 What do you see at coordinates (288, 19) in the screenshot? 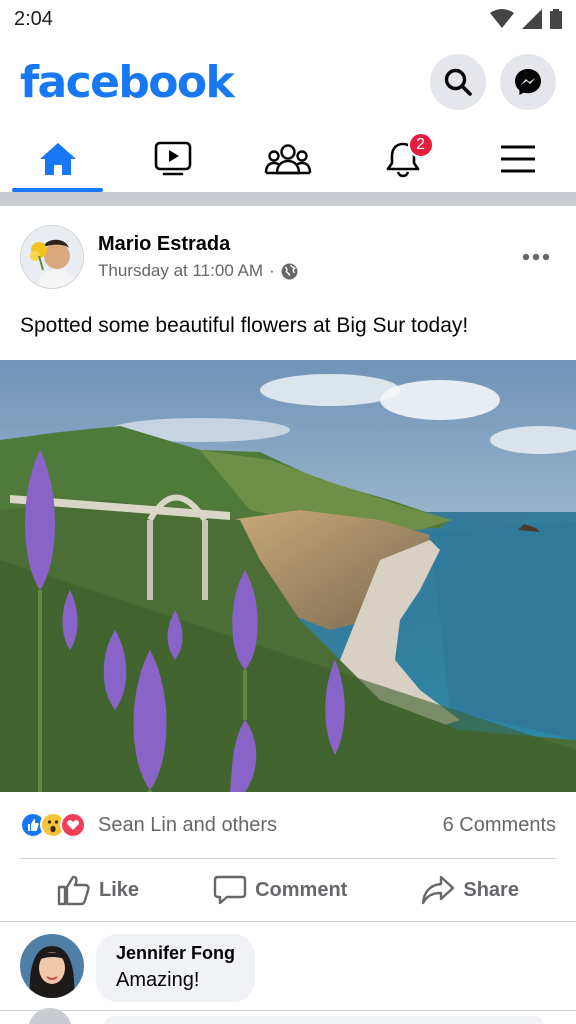
I see `status-bar: 2:04` at bounding box center [288, 19].